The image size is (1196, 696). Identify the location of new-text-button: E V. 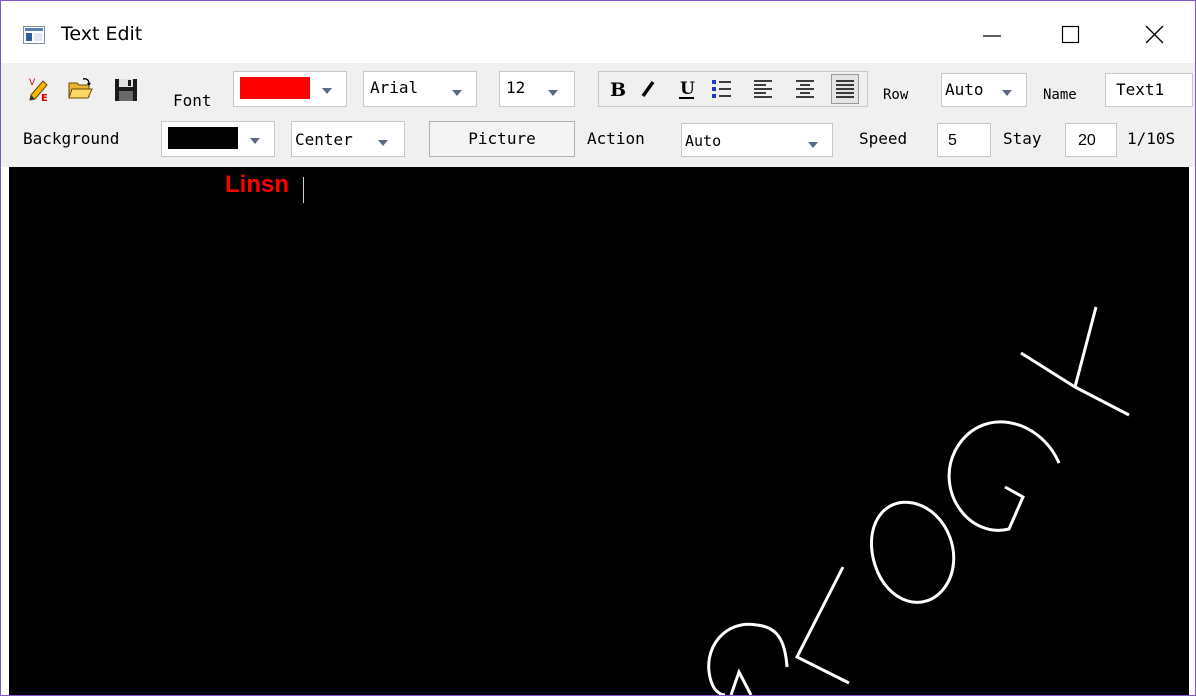
(40, 89).